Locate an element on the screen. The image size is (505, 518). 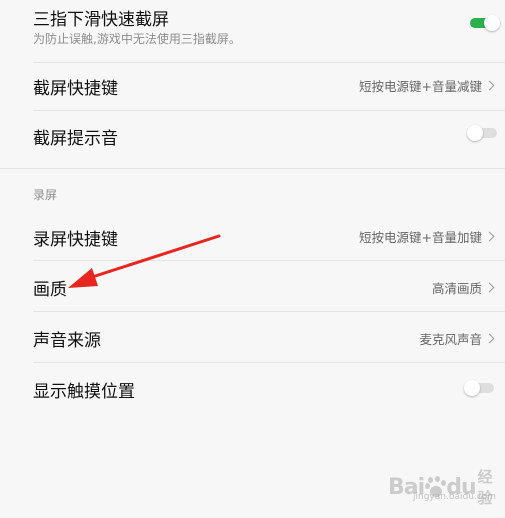
three-finger-screenshot-row: 三指下滑快速截屏 为防止误触,游戏中无法使用三指截屏。 is located at coordinates (252, 31).